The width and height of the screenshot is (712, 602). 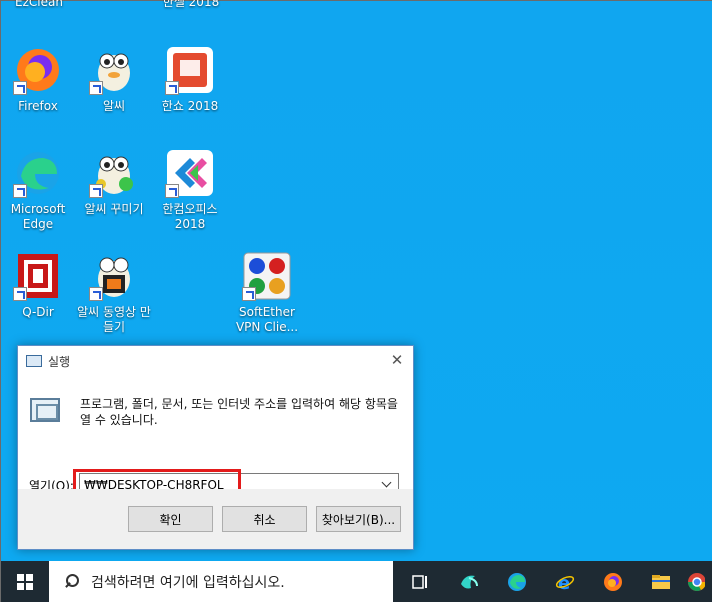 I want to click on taskbar-search-box: 검색하려면 여기에 입력하십시오., so click(x=221, y=581).